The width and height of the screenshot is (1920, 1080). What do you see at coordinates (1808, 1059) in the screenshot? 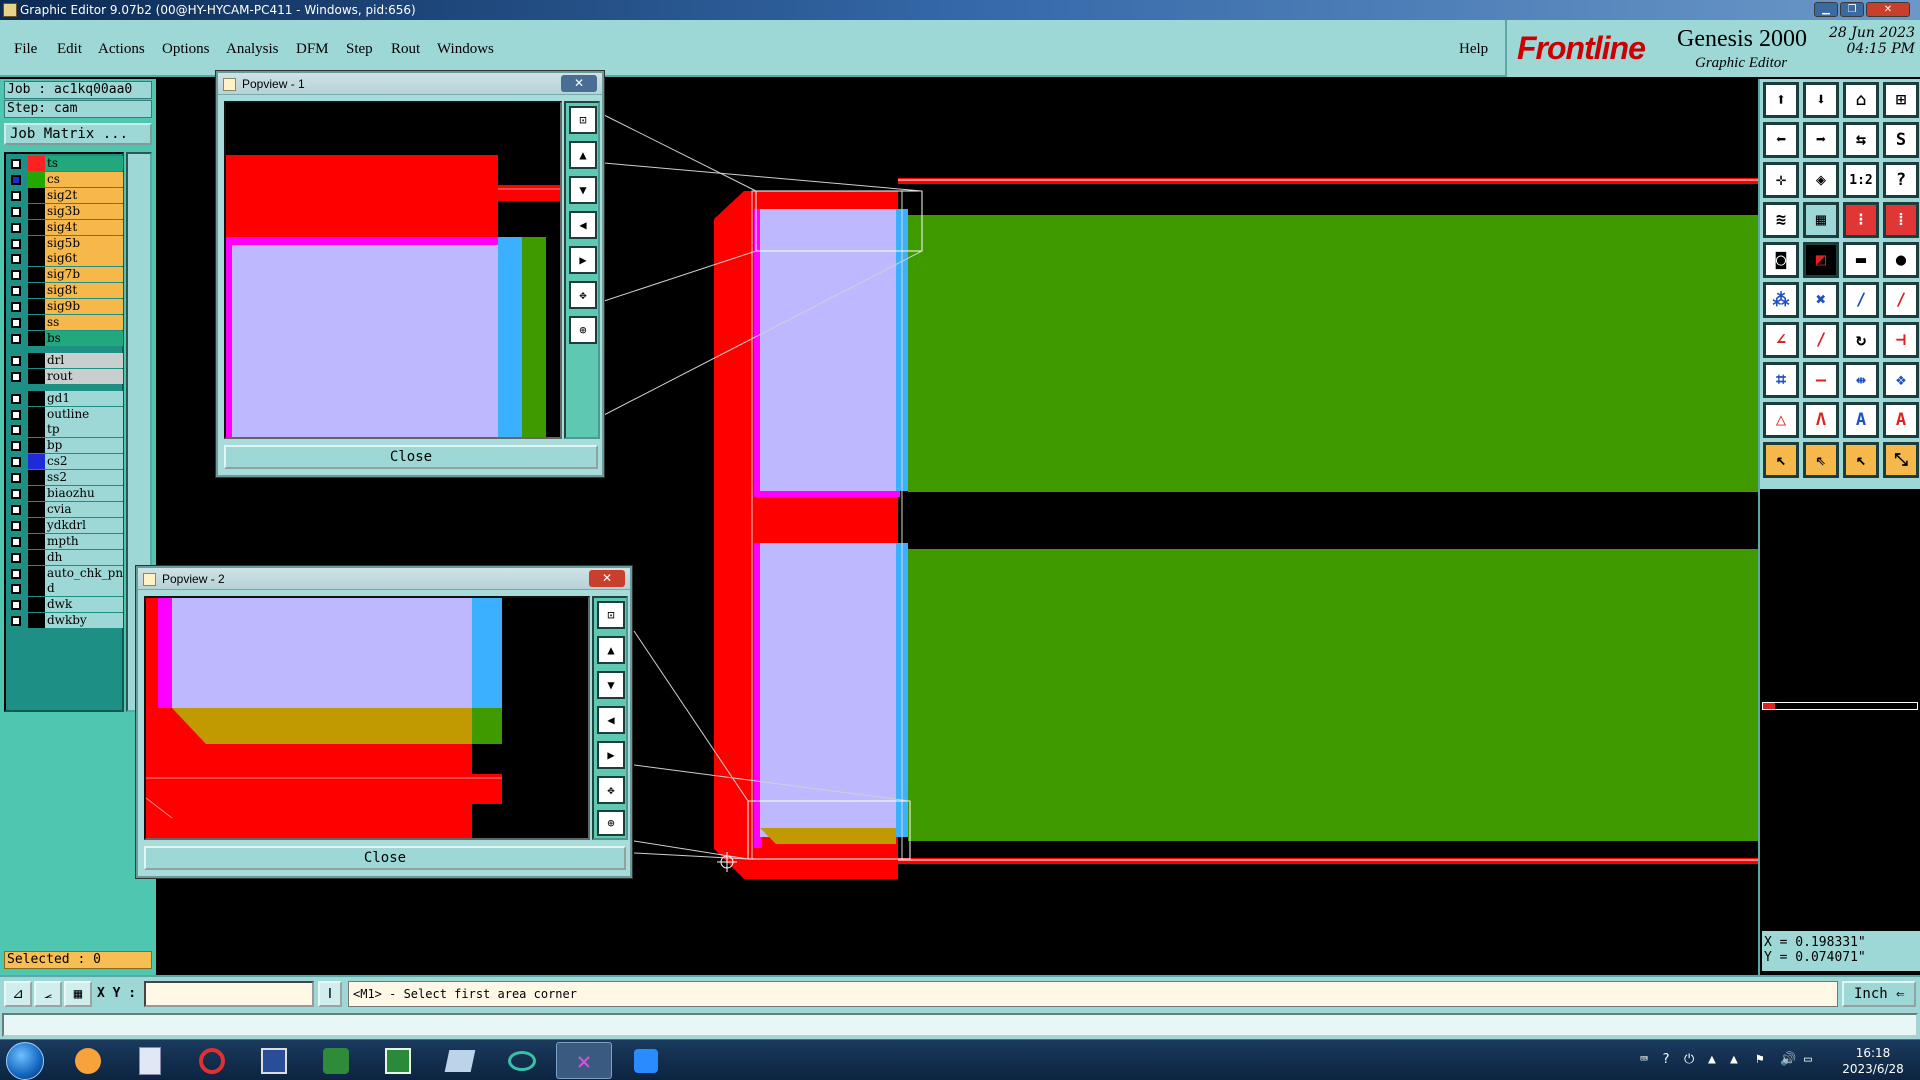
I see `tray-display-icon: ▭` at bounding box center [1808, 1059].